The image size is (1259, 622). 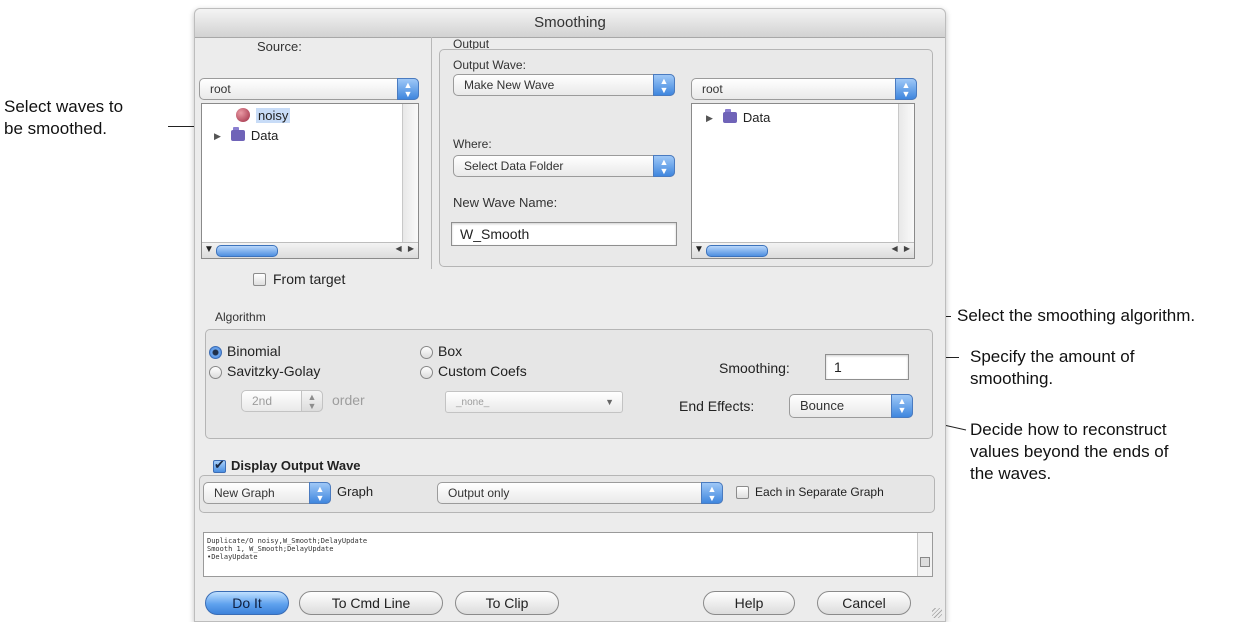 What do you see at coordinates (64, 106) in the screenshot?
I see `callout-select-waves-line1: Select waves to` at bounding box center [64, 106].